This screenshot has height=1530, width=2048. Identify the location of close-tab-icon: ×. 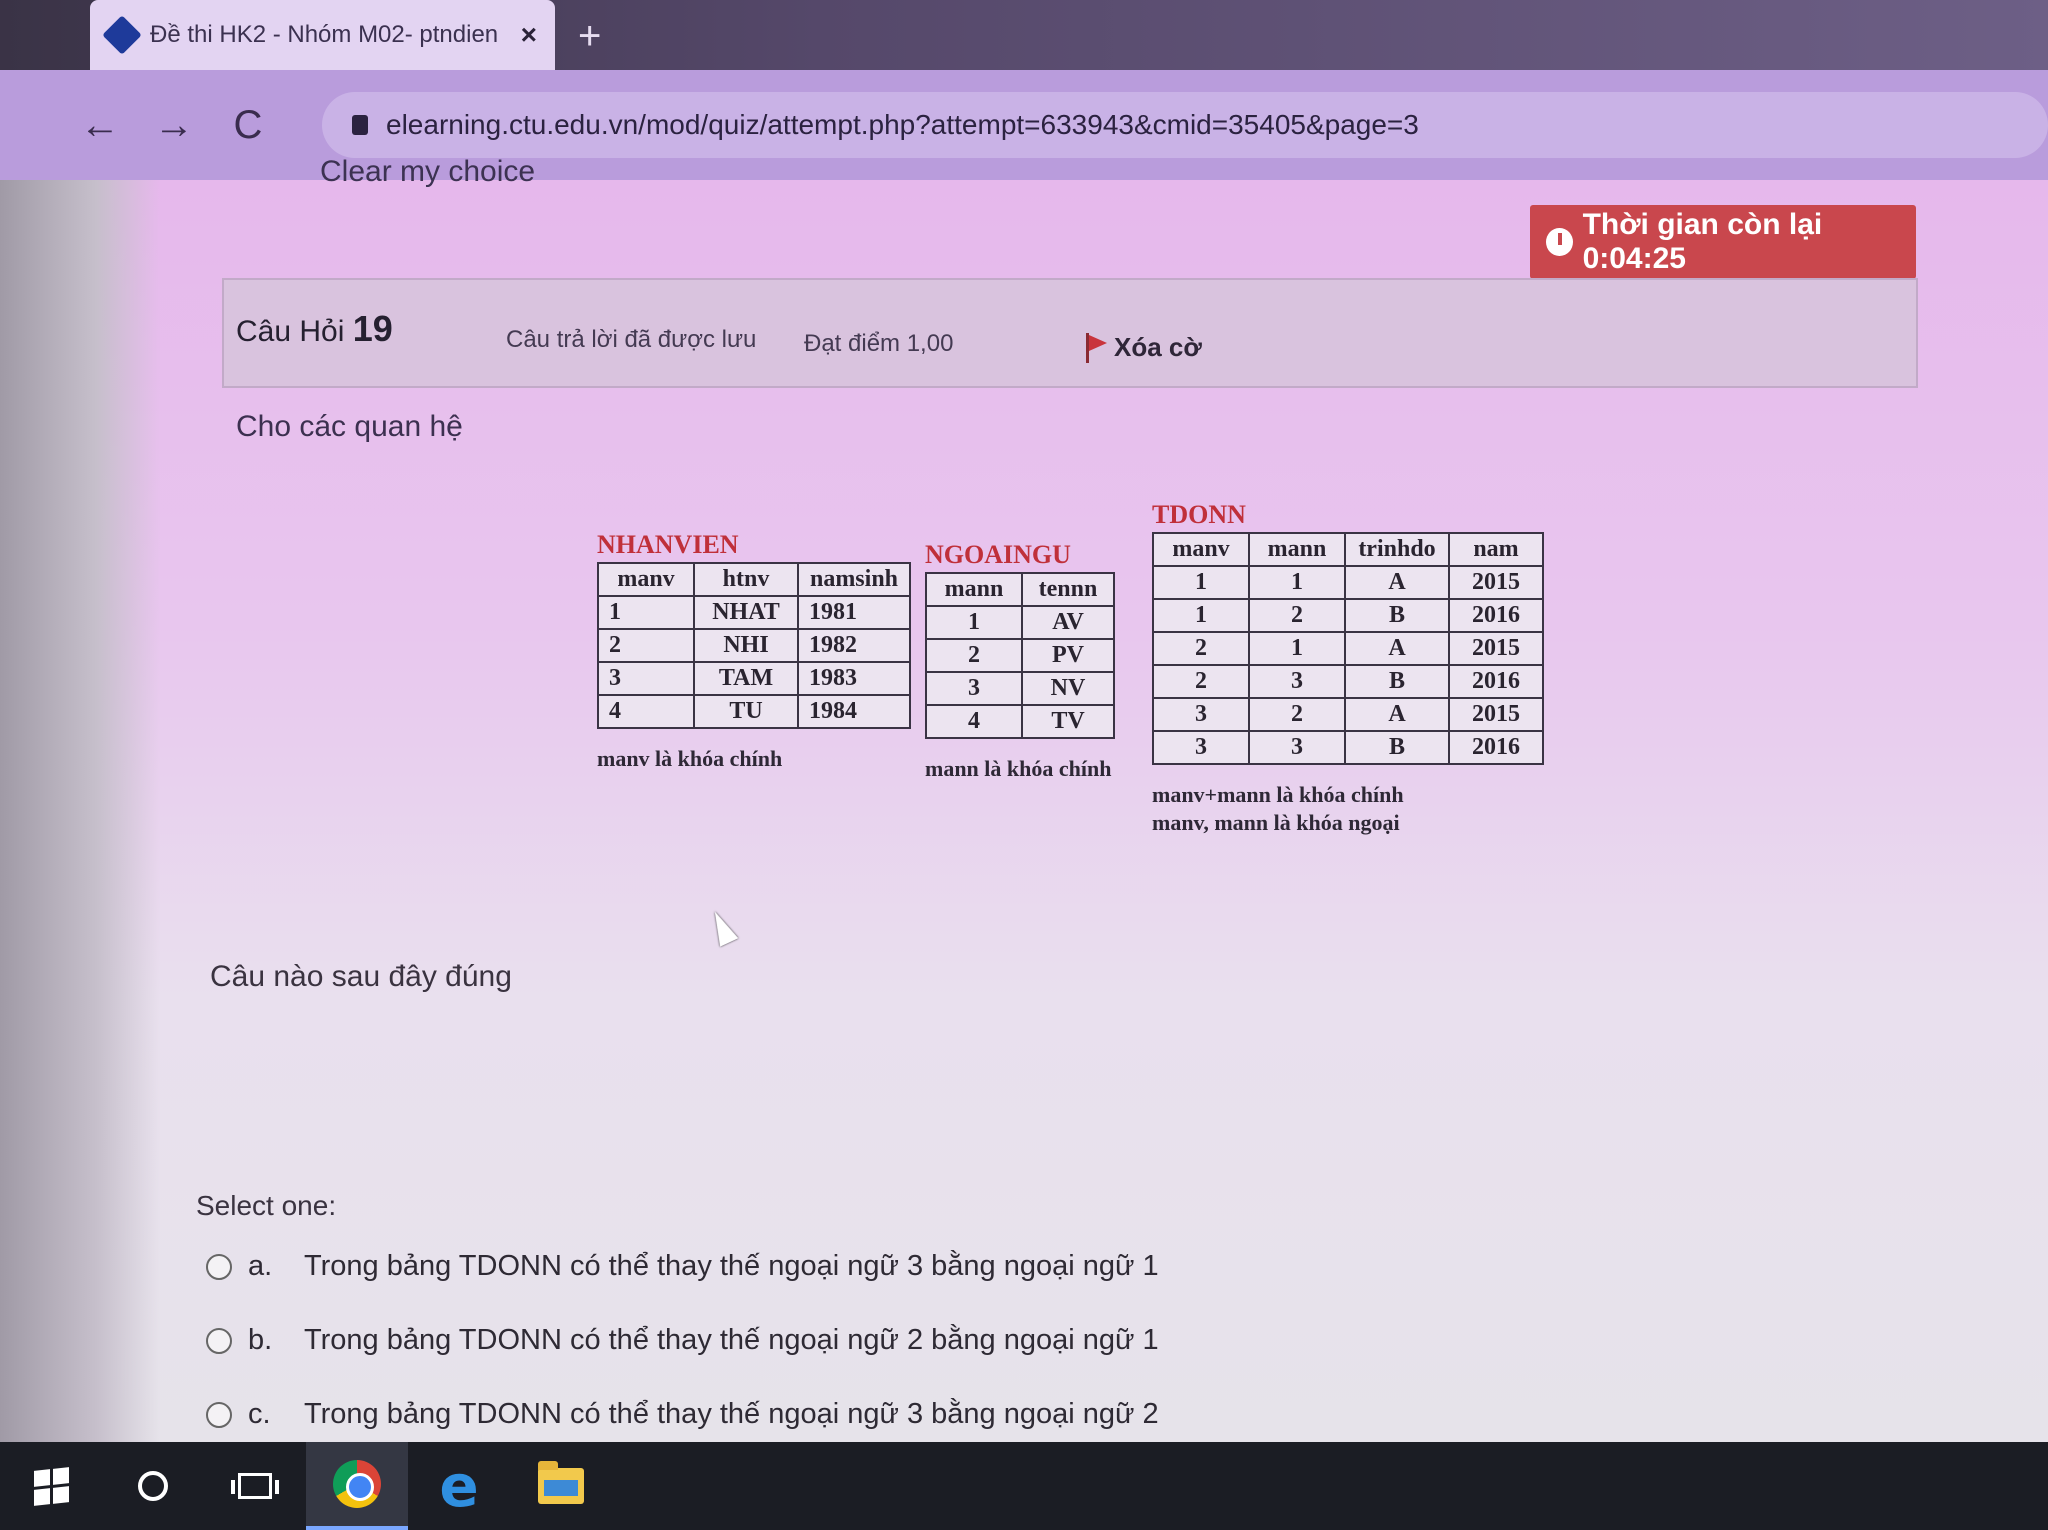
(529, 35).